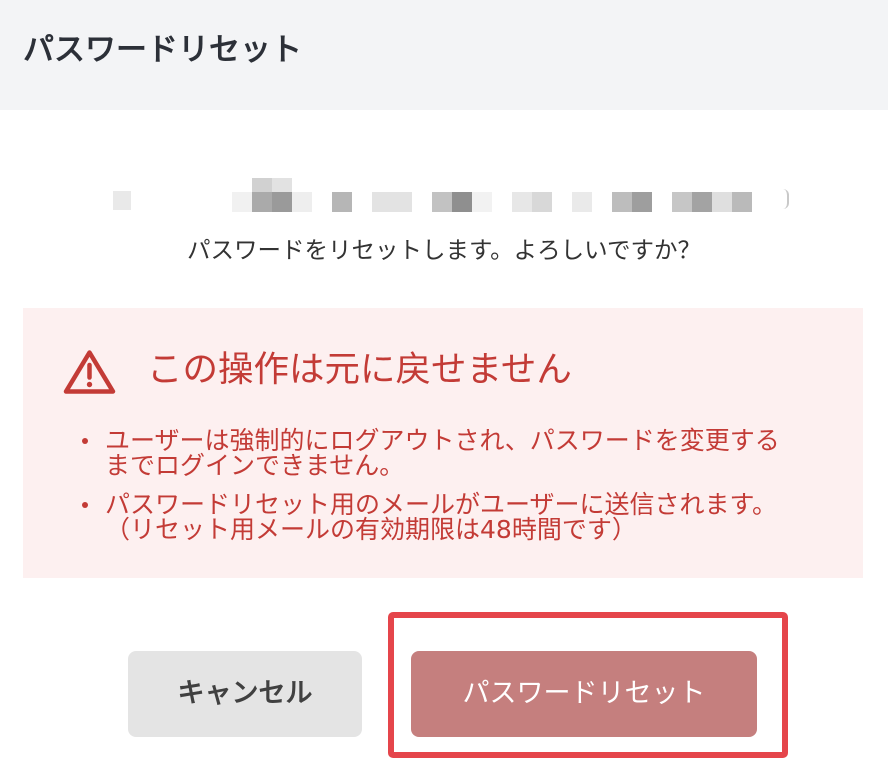  Describe the element at coordinates (162, 50) in the screenshot. I see `modal-title: パスワードリセット` at that location.